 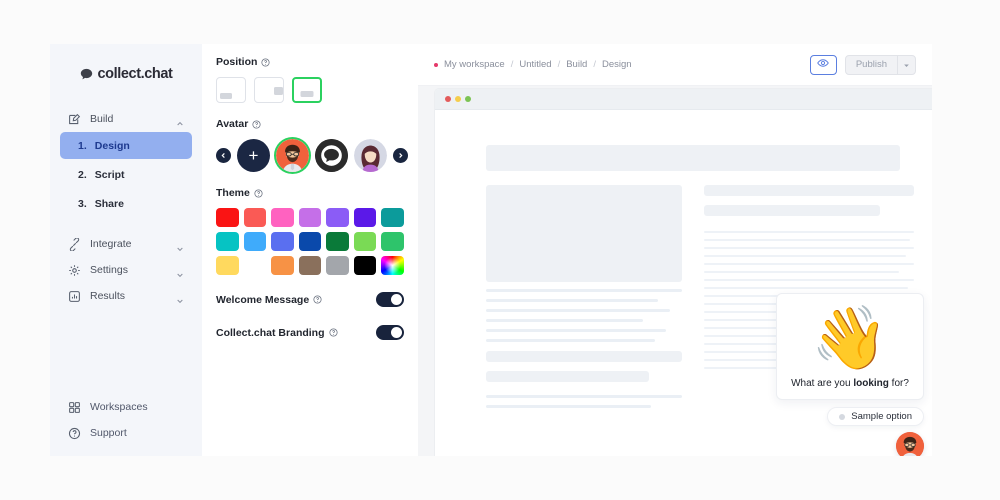 What do you see at coordinates (331, 155) in the screenshot?
I see `avatar-option-chat-bubble` at bounding box center [331, 155].